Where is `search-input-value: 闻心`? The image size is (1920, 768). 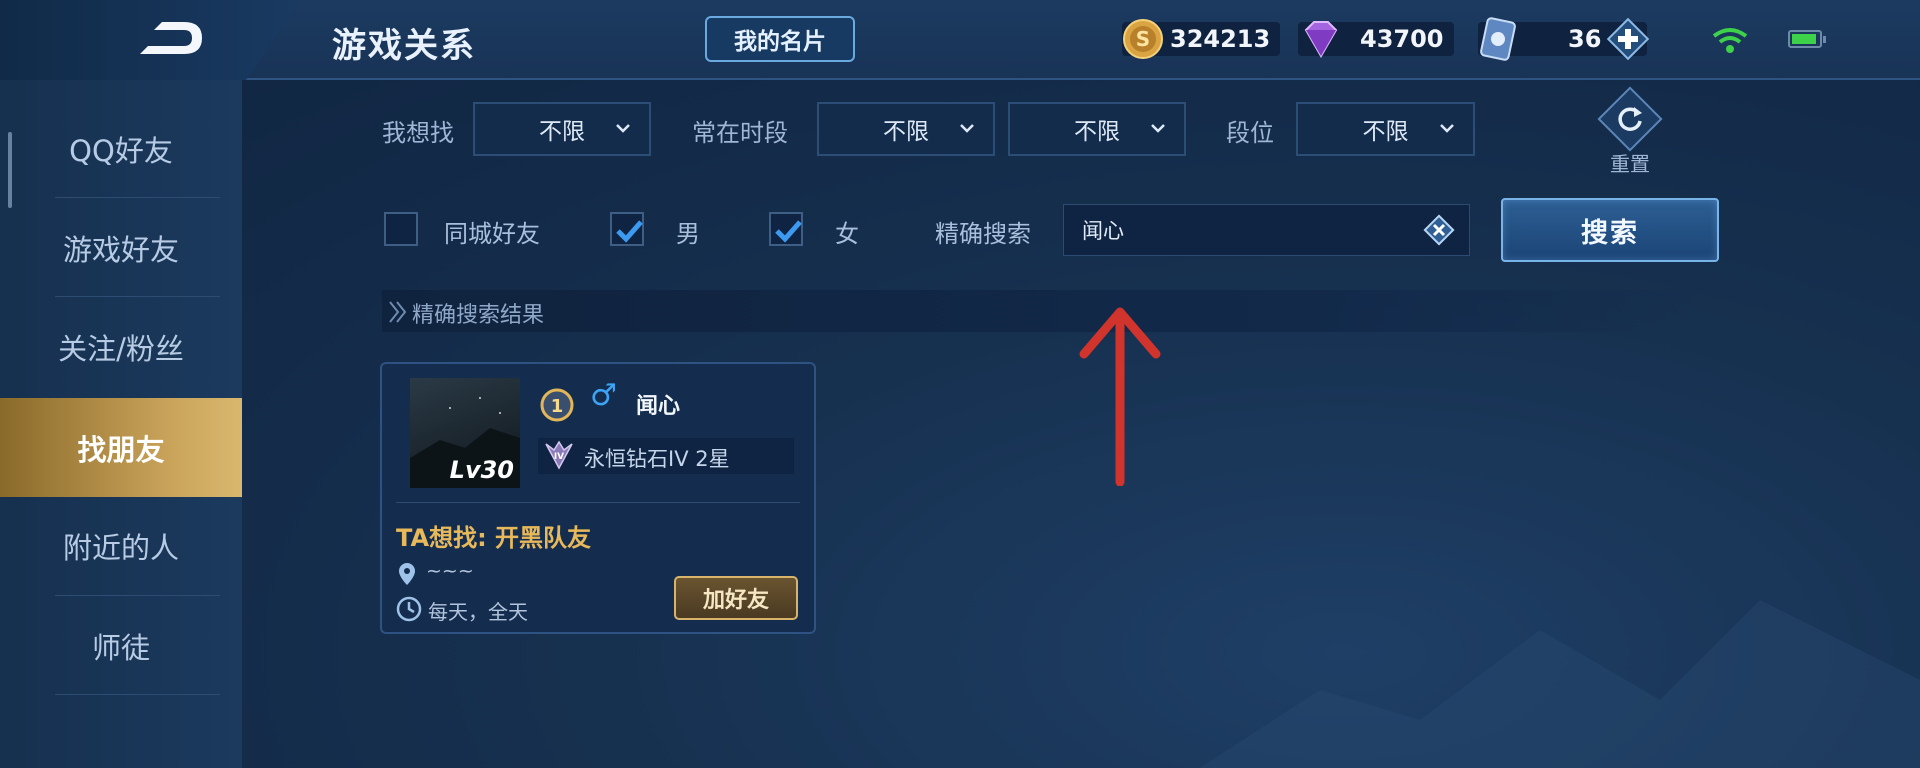
search-input-value: 闻心 is located at coordinates (1103, 231).